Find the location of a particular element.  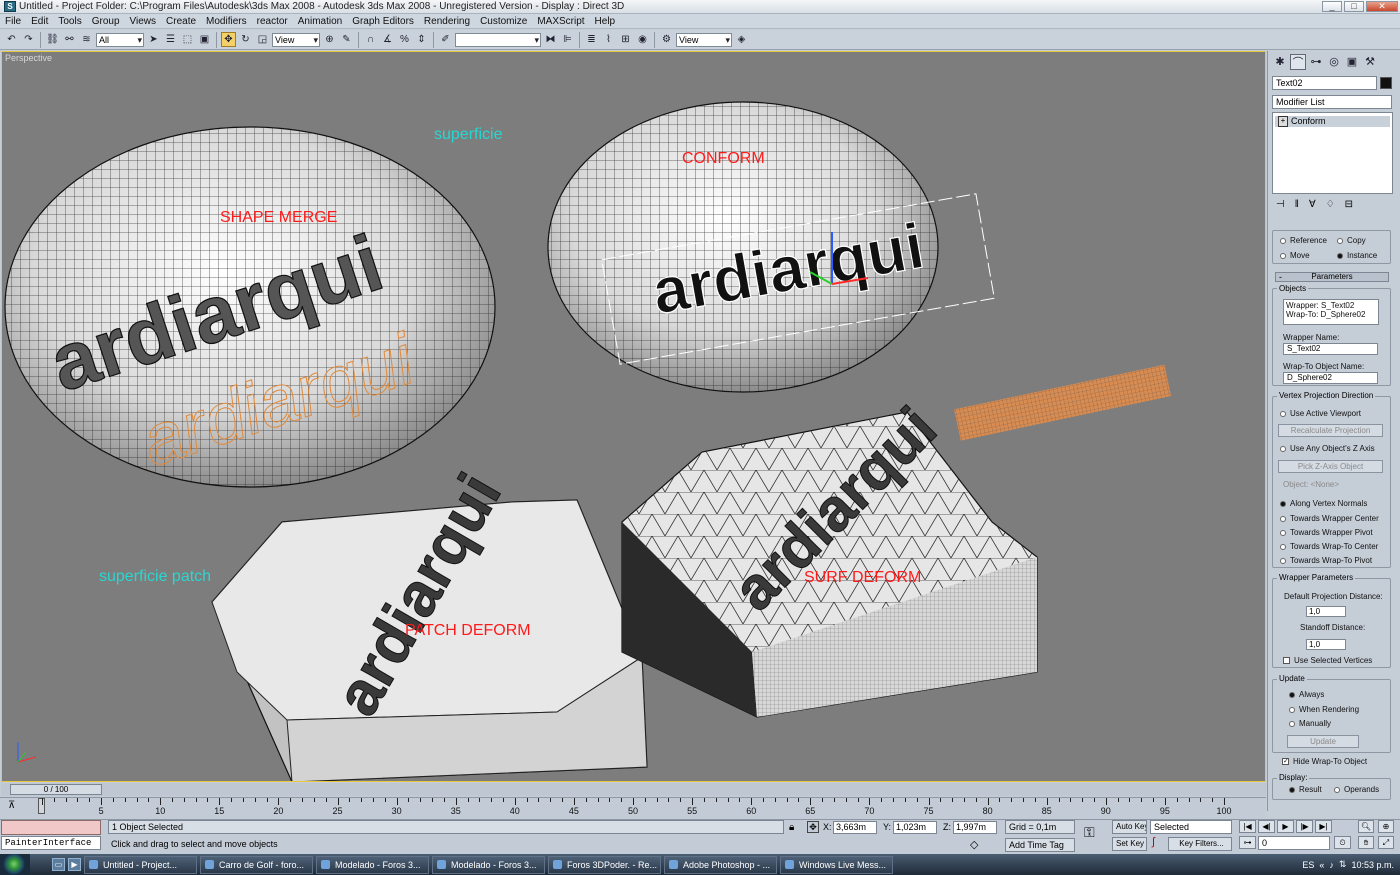

motion-tab-icon: ◎ is located at coordinates (1334, 62).